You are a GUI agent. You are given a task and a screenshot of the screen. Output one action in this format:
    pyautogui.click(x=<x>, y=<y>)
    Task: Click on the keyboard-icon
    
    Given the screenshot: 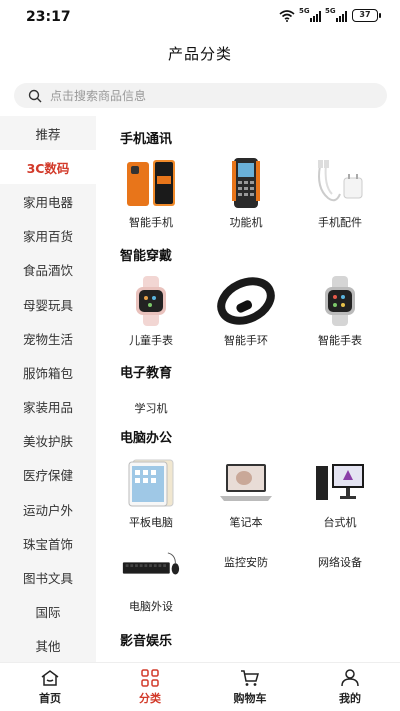 What is the action you would take?
    pyautogui.click(x=151, y=563)
    